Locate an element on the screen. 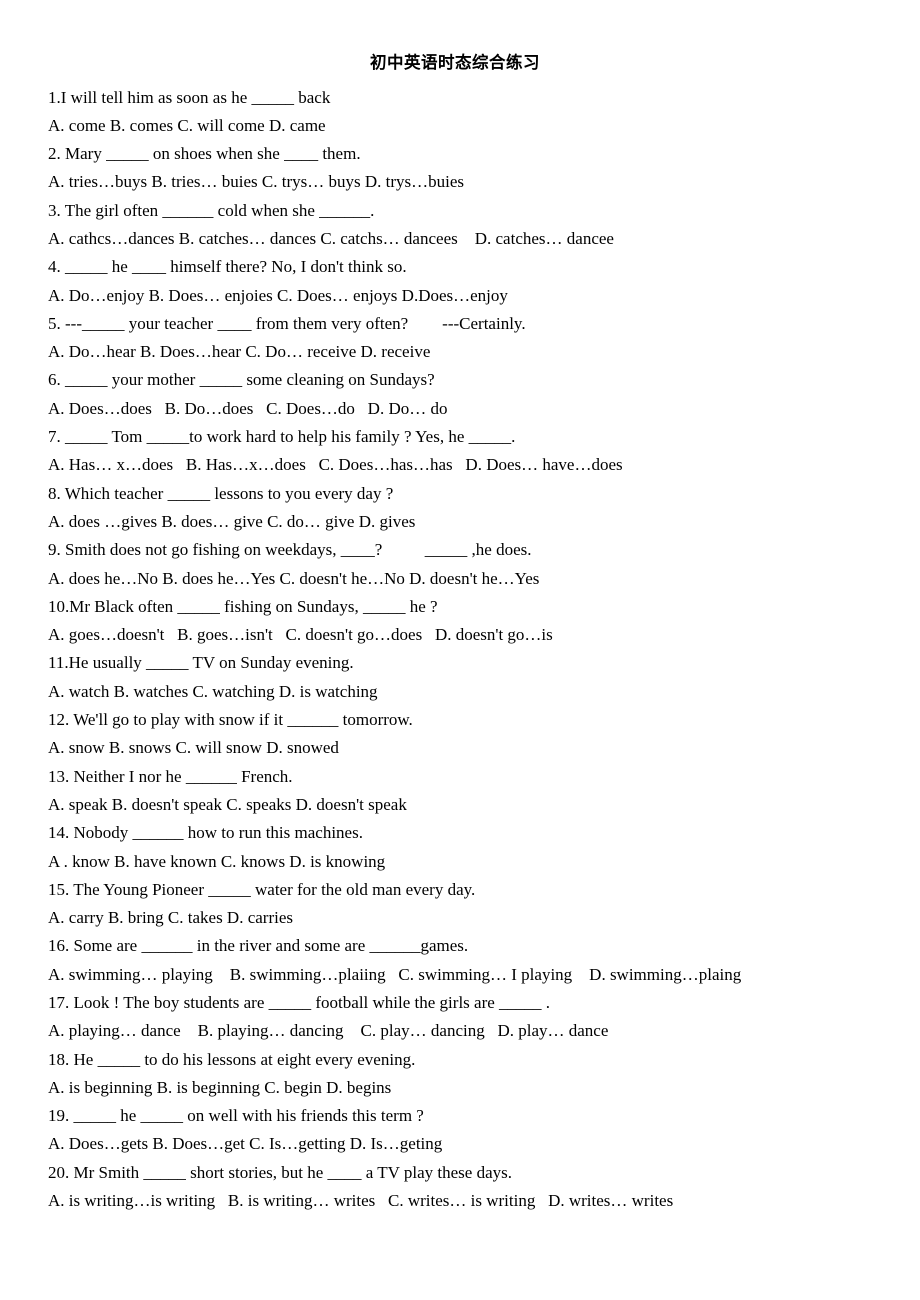 The width and height of the screenshot is (920, 1300). question-line: 13. Neither I nor he ______ French. is located at coordinates (170, 776).